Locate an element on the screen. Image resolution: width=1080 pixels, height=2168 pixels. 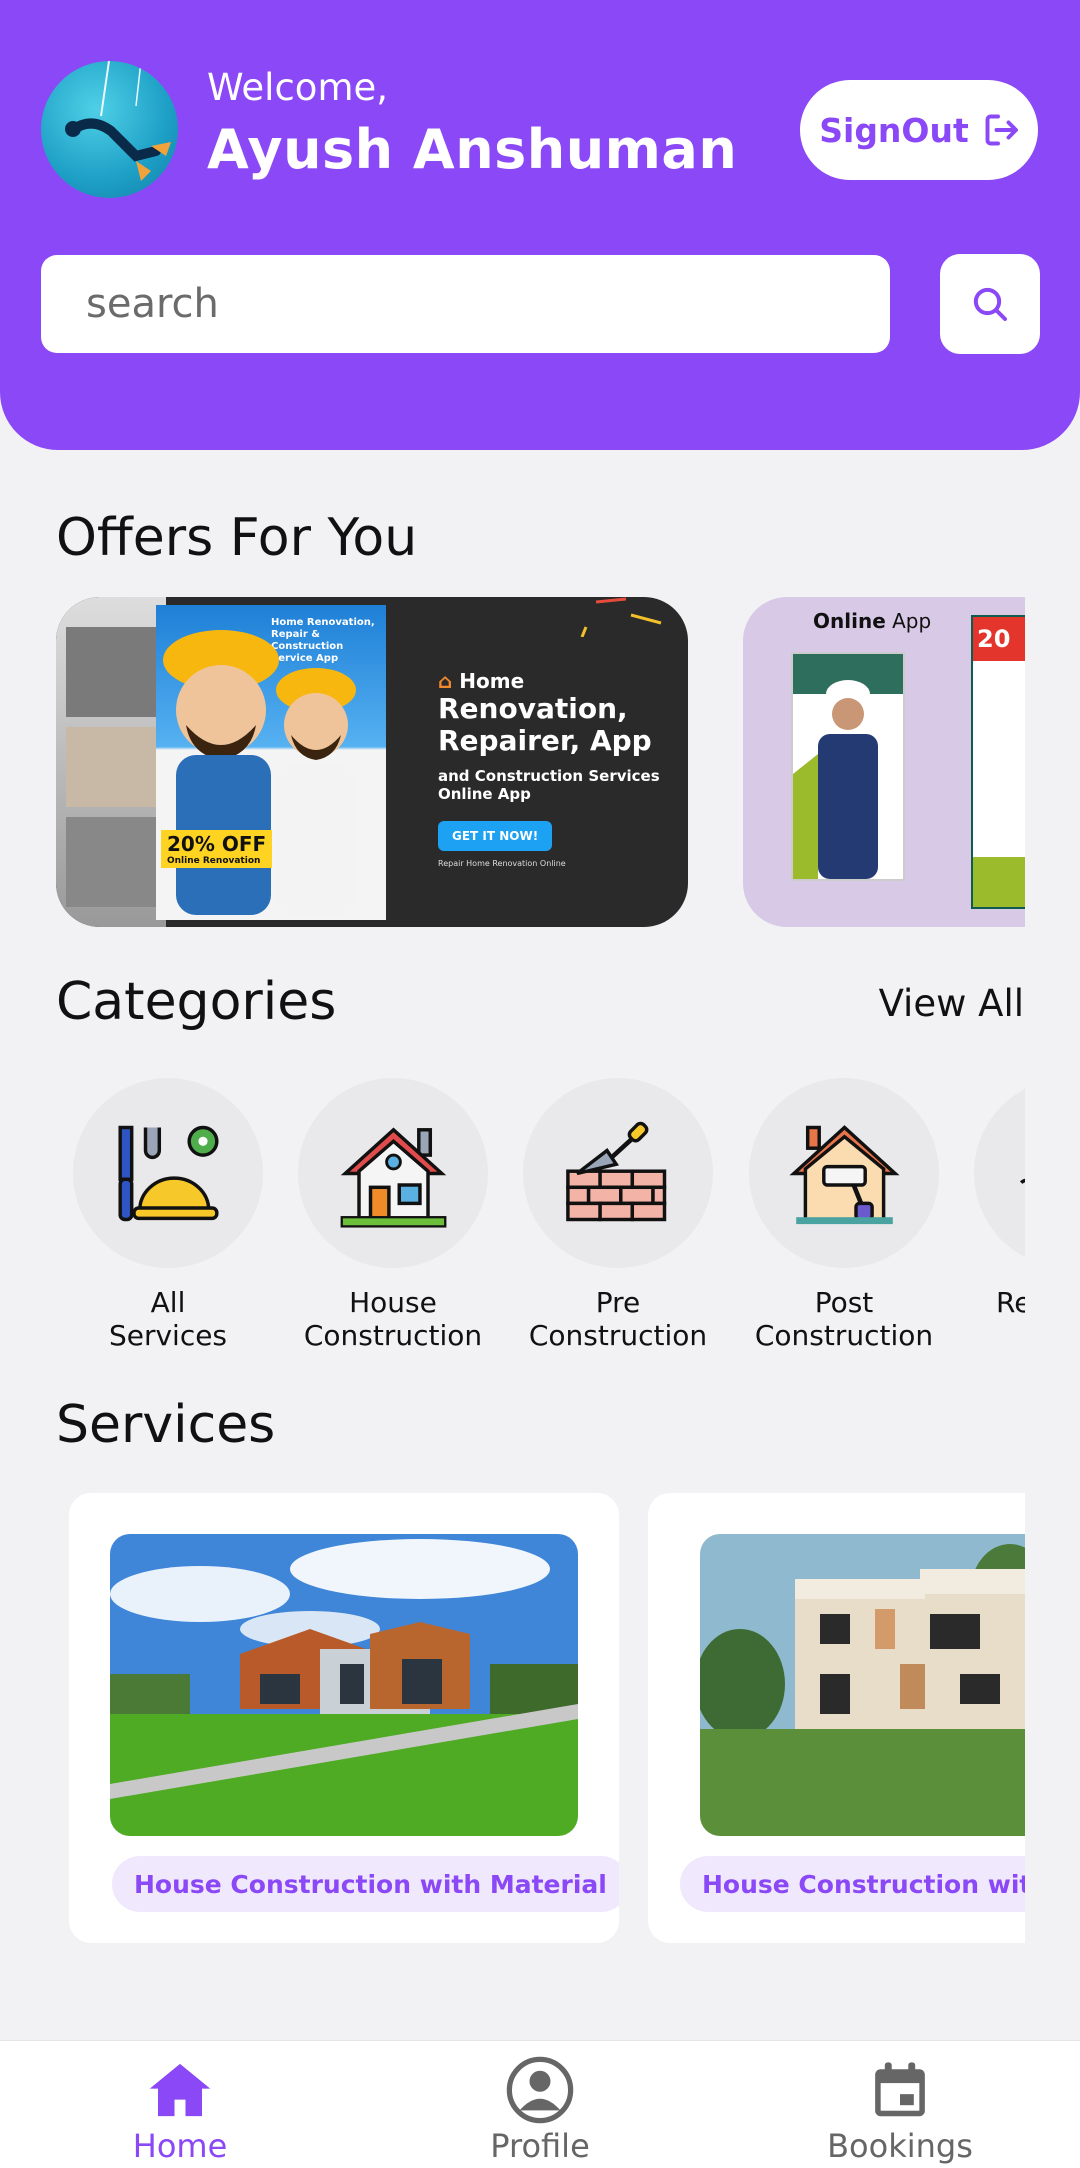
offer-banner-2: Online App 20 is located at coordinates (884, 762).